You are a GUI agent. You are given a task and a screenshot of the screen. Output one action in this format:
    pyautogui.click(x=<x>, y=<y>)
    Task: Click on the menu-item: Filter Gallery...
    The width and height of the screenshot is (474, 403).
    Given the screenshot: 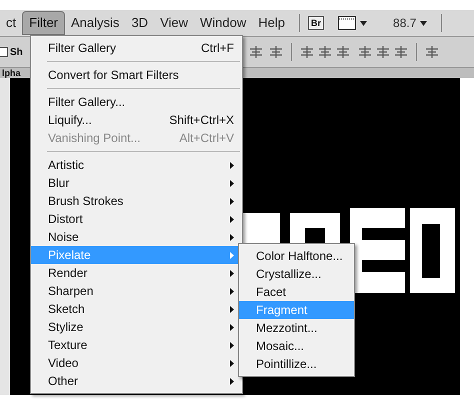 What is the action you would take?
    pyautogui.click(x=136, y=102)
    